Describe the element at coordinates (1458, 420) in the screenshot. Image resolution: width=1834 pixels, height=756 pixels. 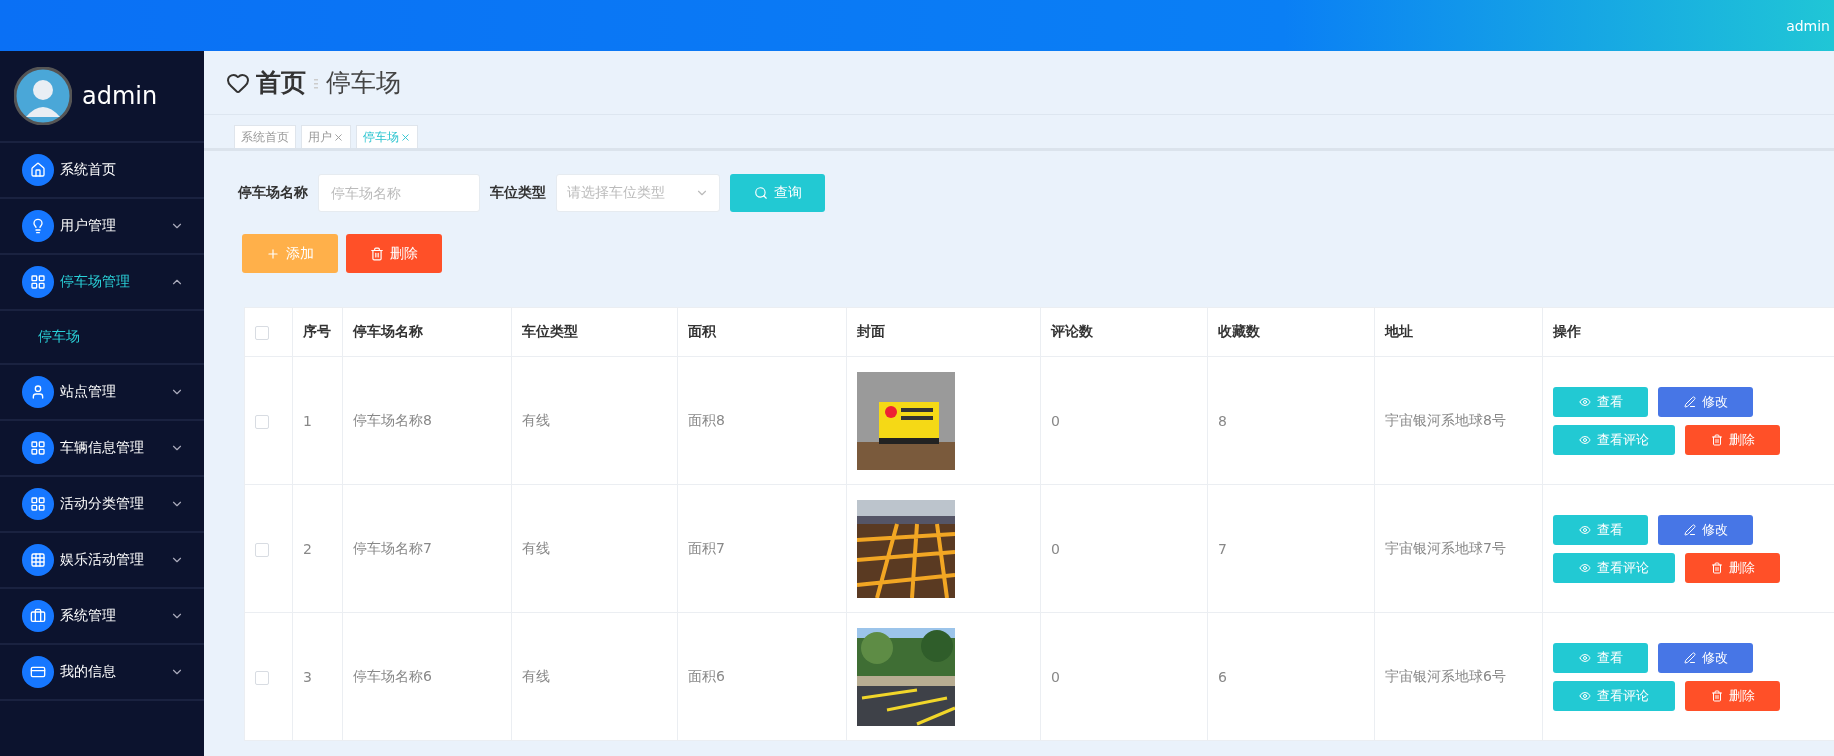
I see `table-cell: 宇宙银河系地球8号` at that location.